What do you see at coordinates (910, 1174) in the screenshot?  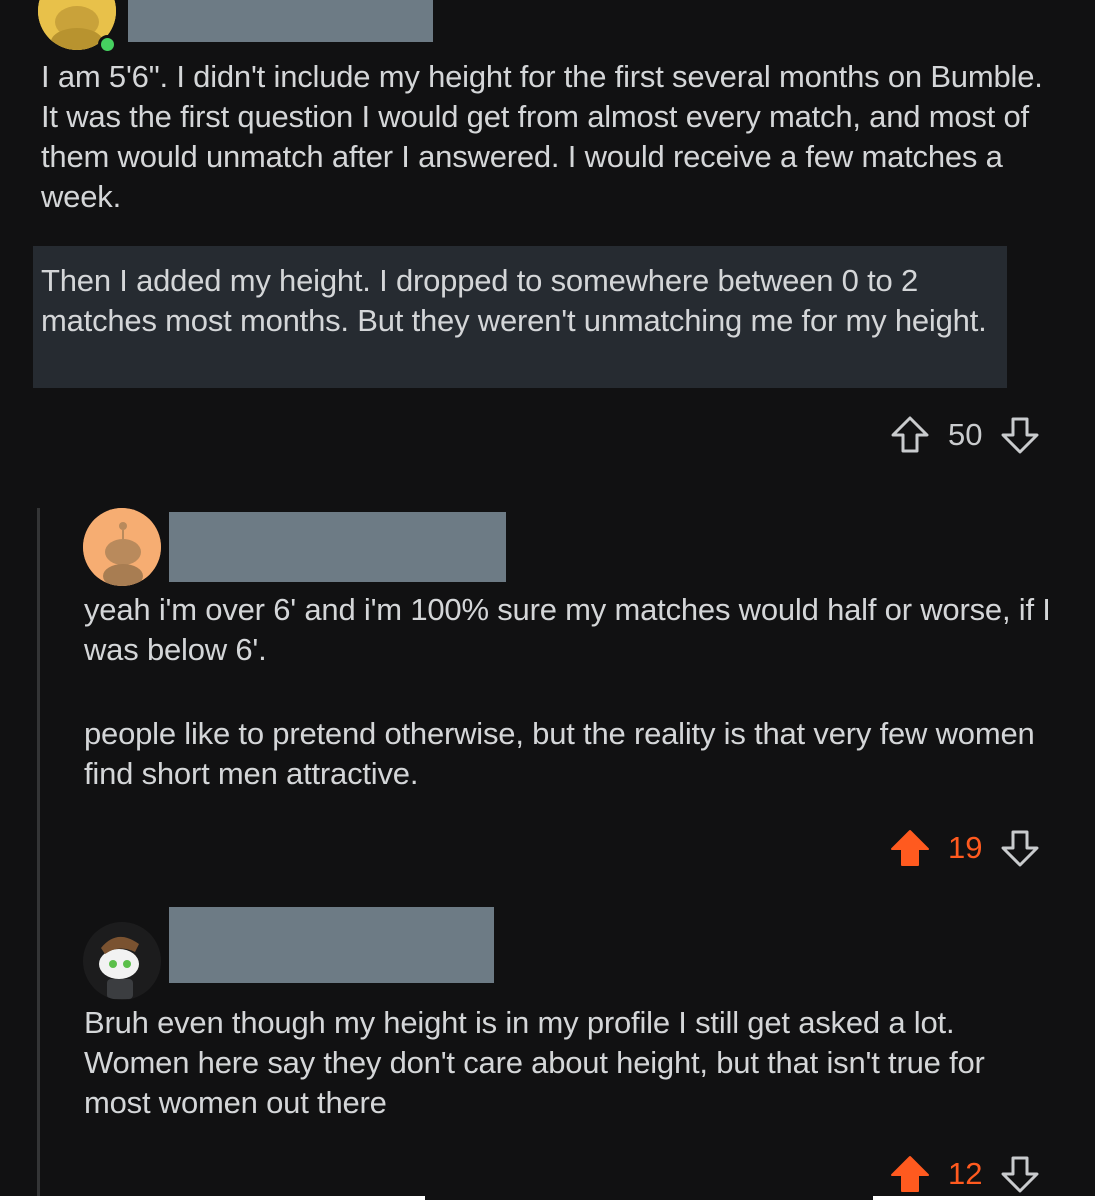 I see `upvote-arrow-icon` at bounding box center [910, 1174].